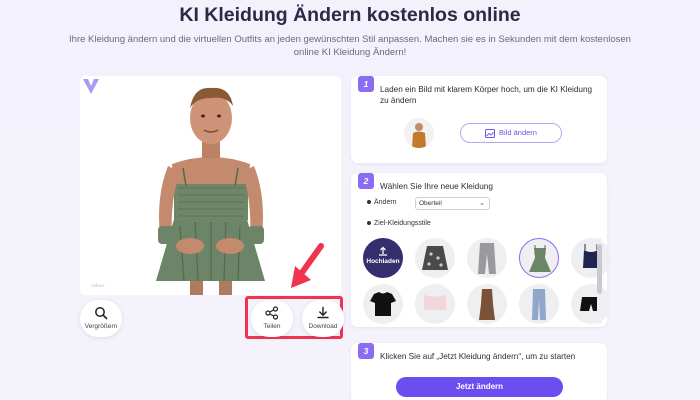  What do you see at coordinates (366, 351) in the screenshot?
I see `step-3-number: 3` at bounding box center [366, 351].